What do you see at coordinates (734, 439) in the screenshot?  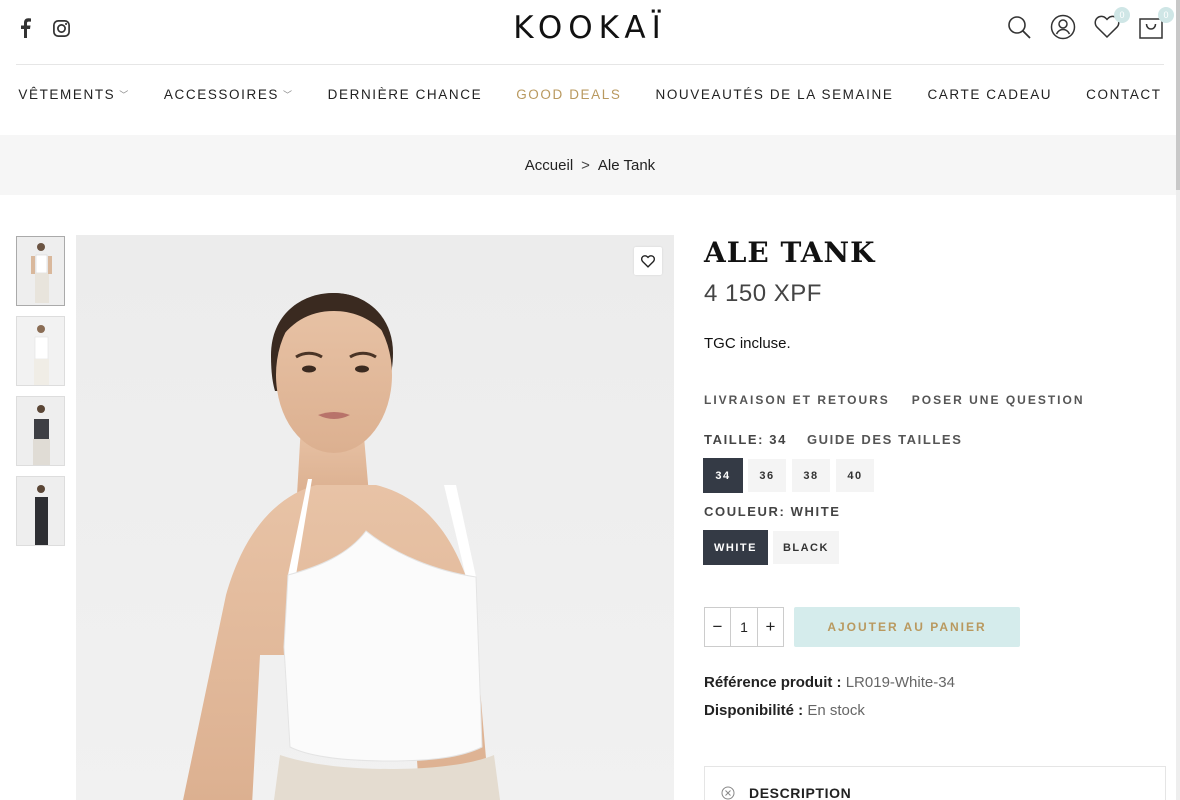 I see `size-label-text: TAILLE:` at bounding box center [734, 439].